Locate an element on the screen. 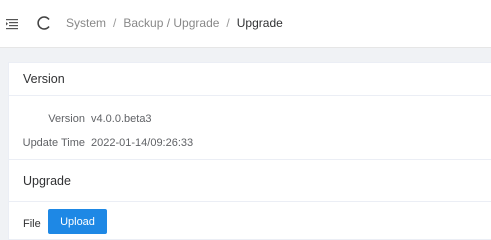 The width and height of the screenshot is (491, 240). version-card-title: Version is located at coordinates (250, 79).